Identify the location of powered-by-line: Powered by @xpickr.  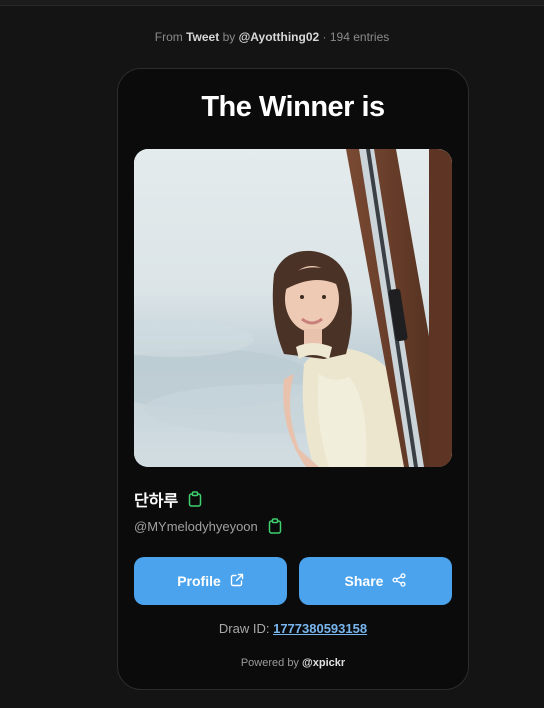
(293, 663).